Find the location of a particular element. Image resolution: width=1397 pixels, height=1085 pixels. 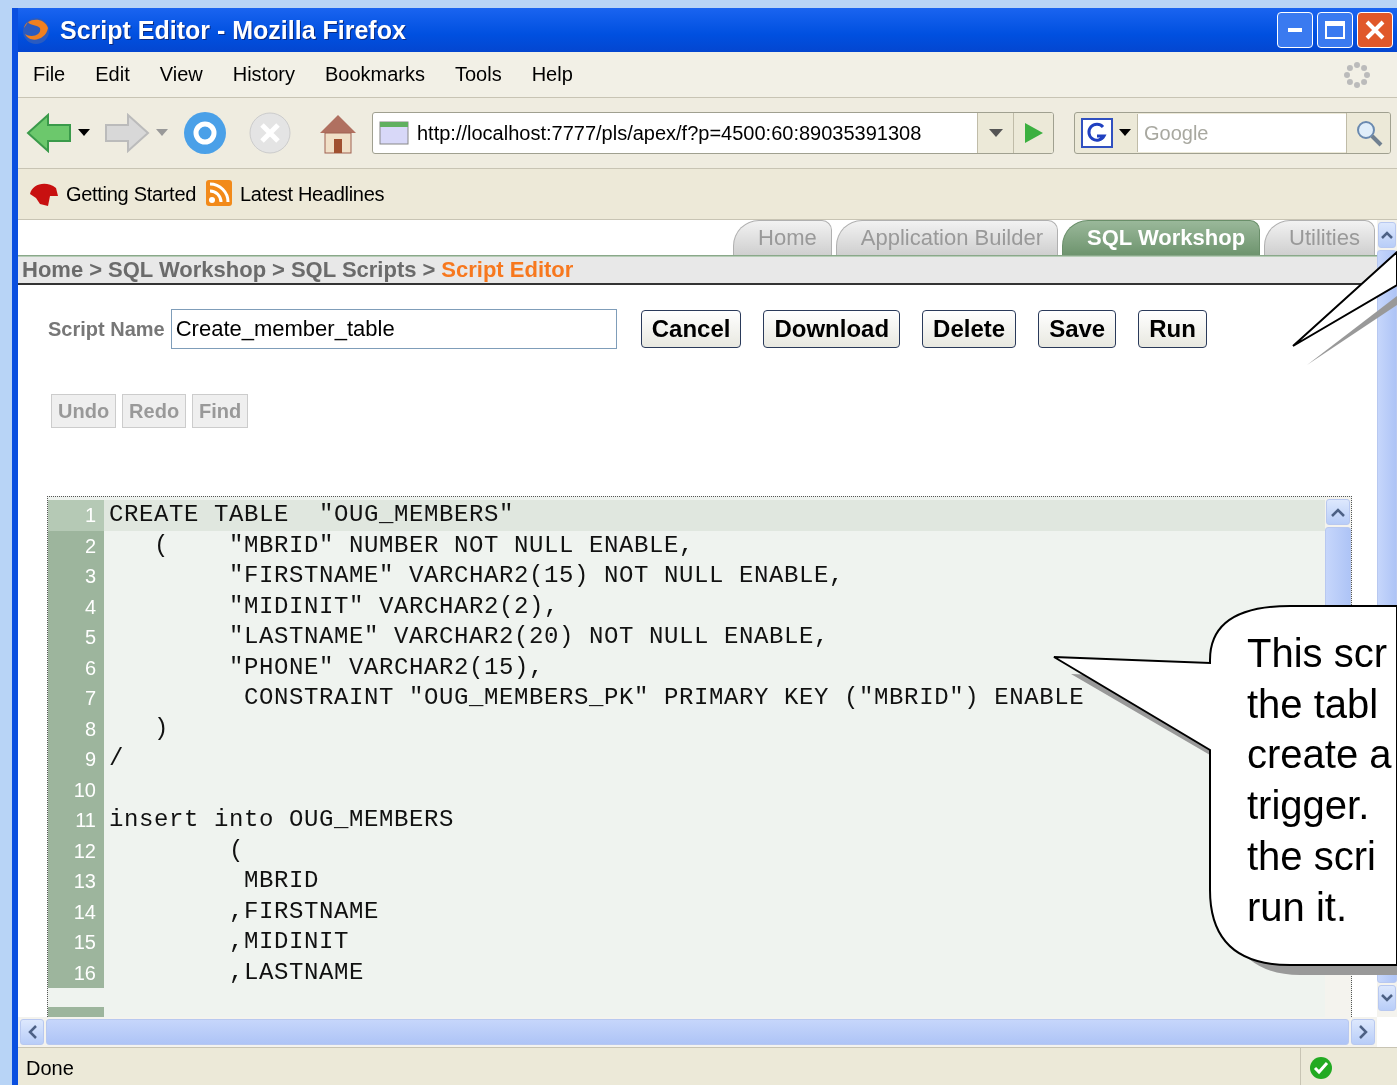

code-line: CONSTRAINT "OUG_MEMBERS_PK" PRIMARY KEY ("MBRID") ENABLE is located at coordinates (664, 698).